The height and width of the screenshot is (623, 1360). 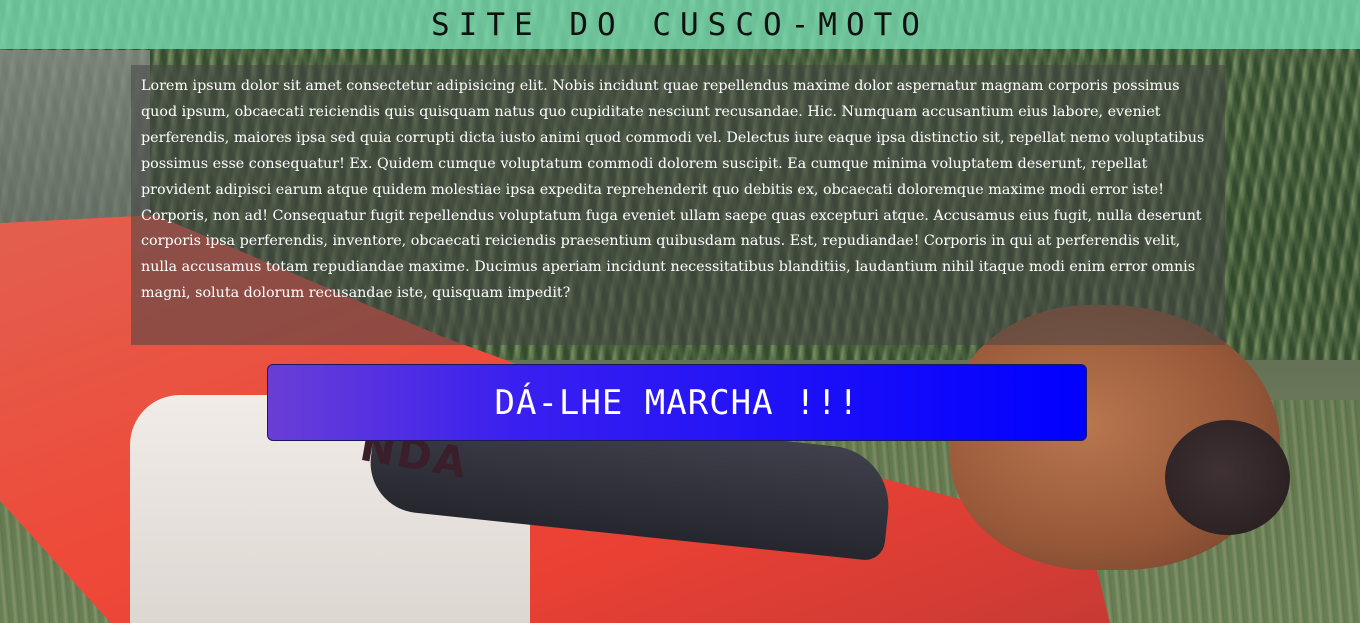 I want to click on dog-snout, so click(x=1227, y=477).